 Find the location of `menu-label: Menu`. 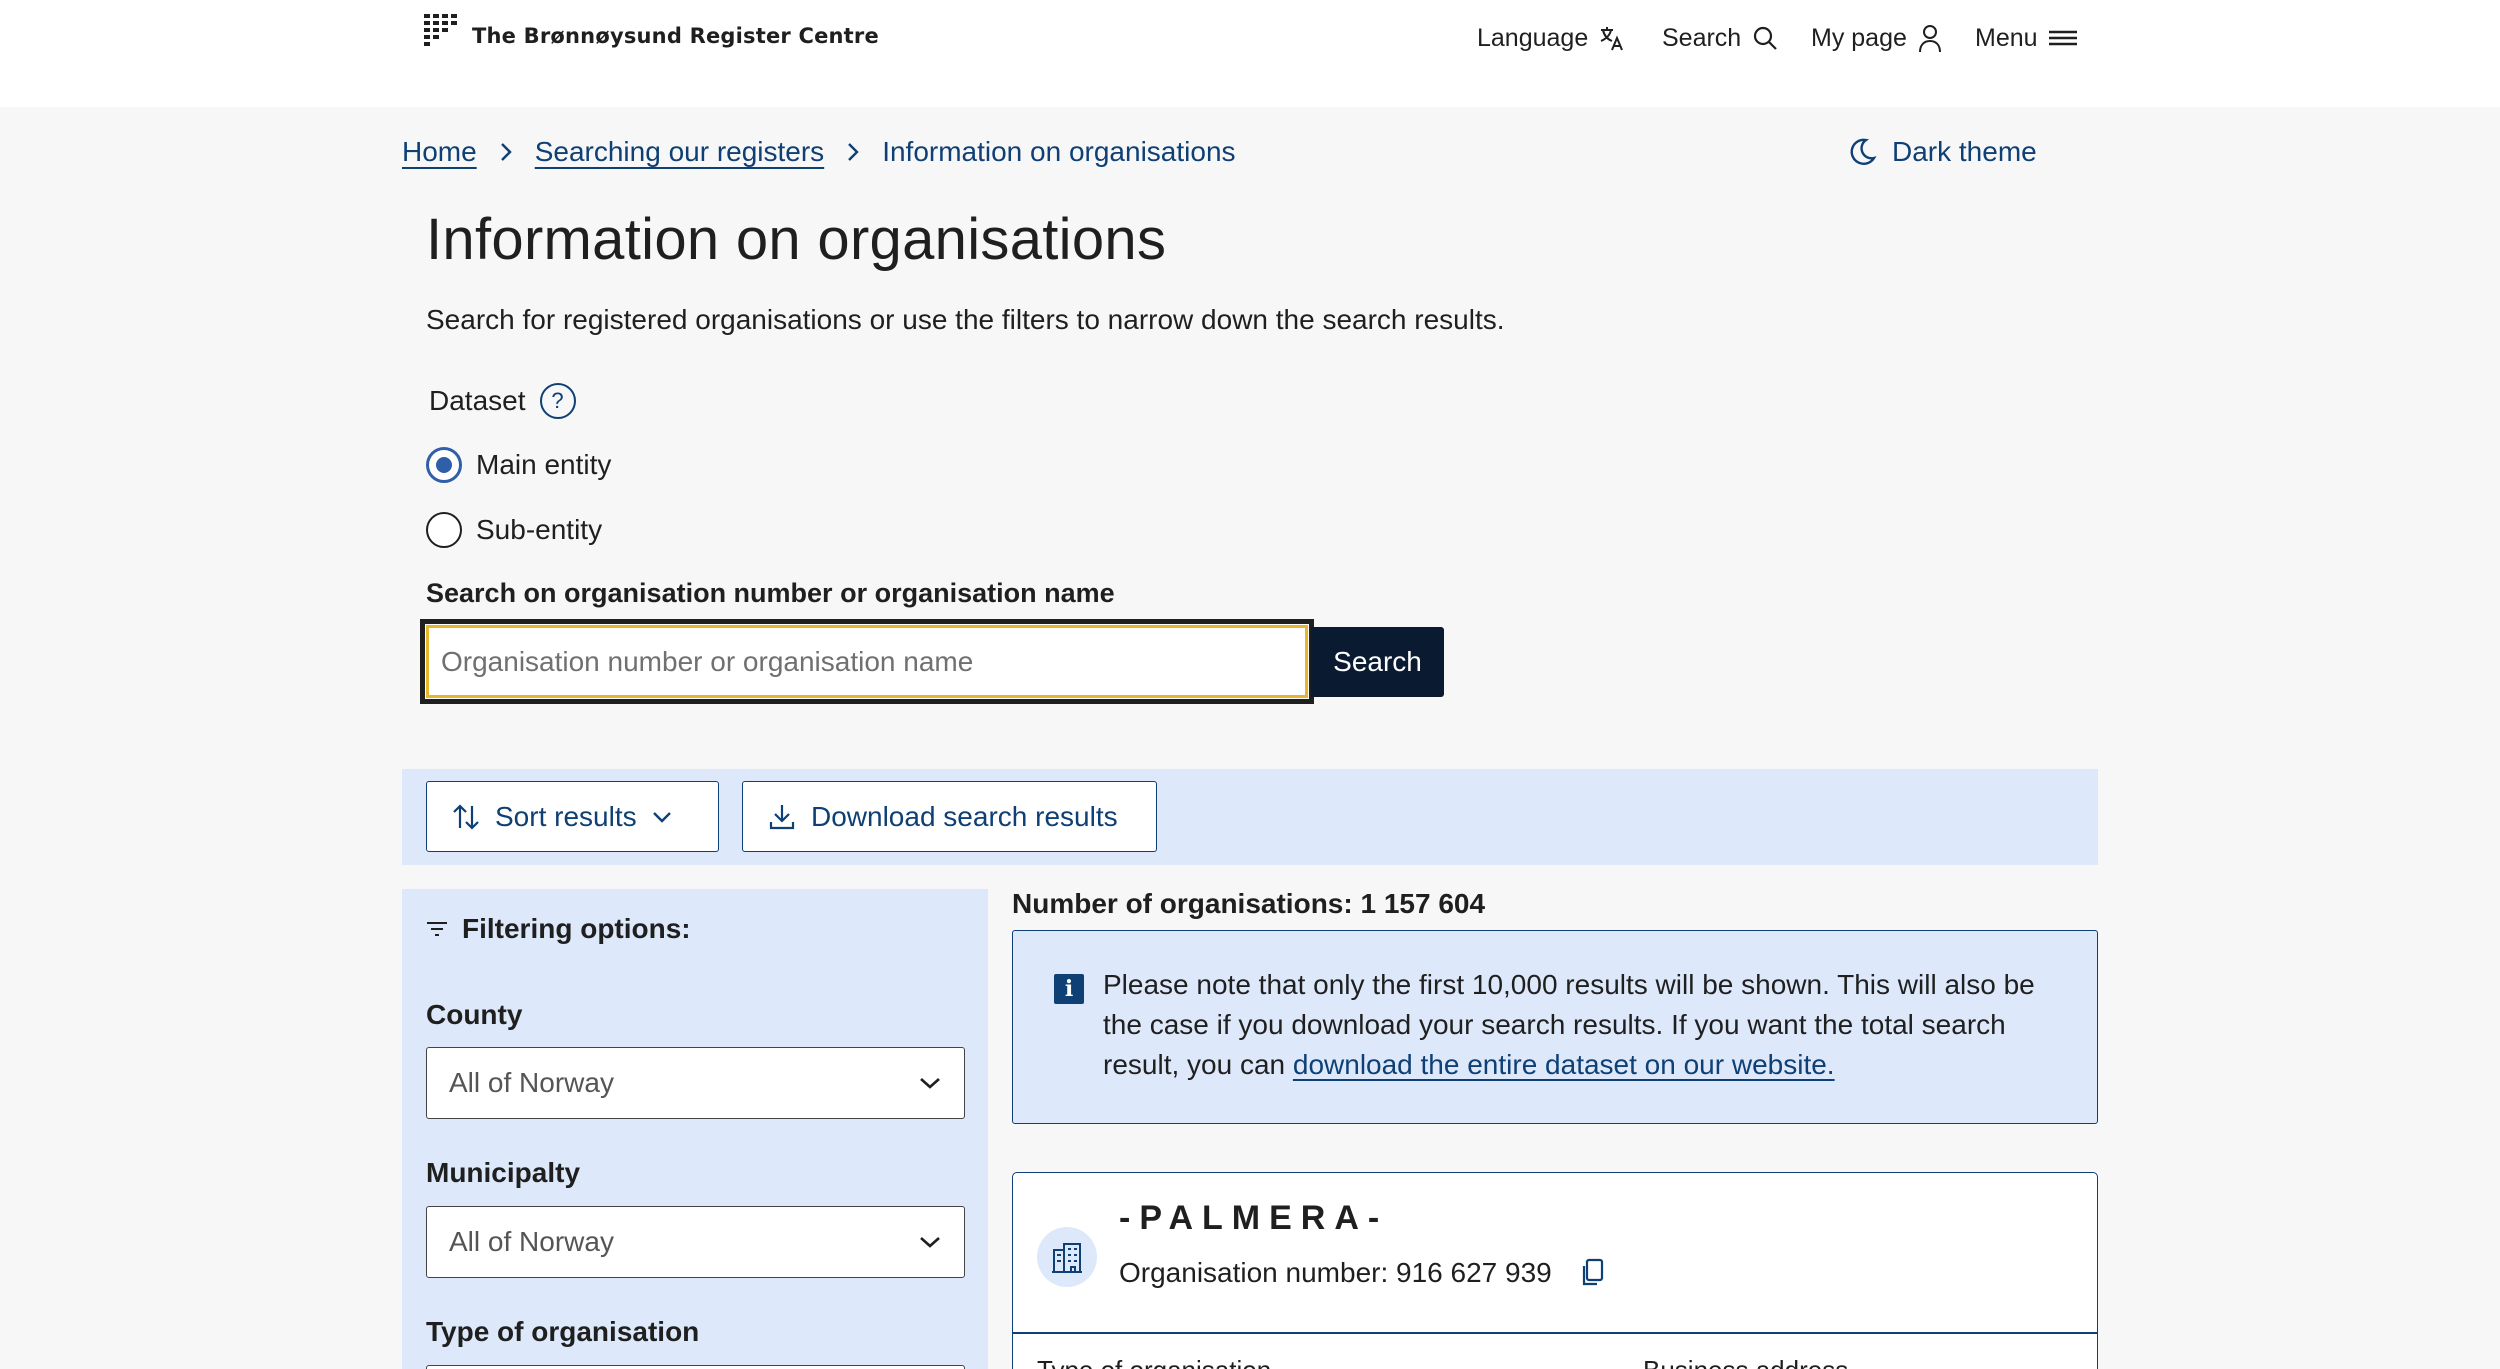

menu-label: Menu is located at coordinates (2006, 37).